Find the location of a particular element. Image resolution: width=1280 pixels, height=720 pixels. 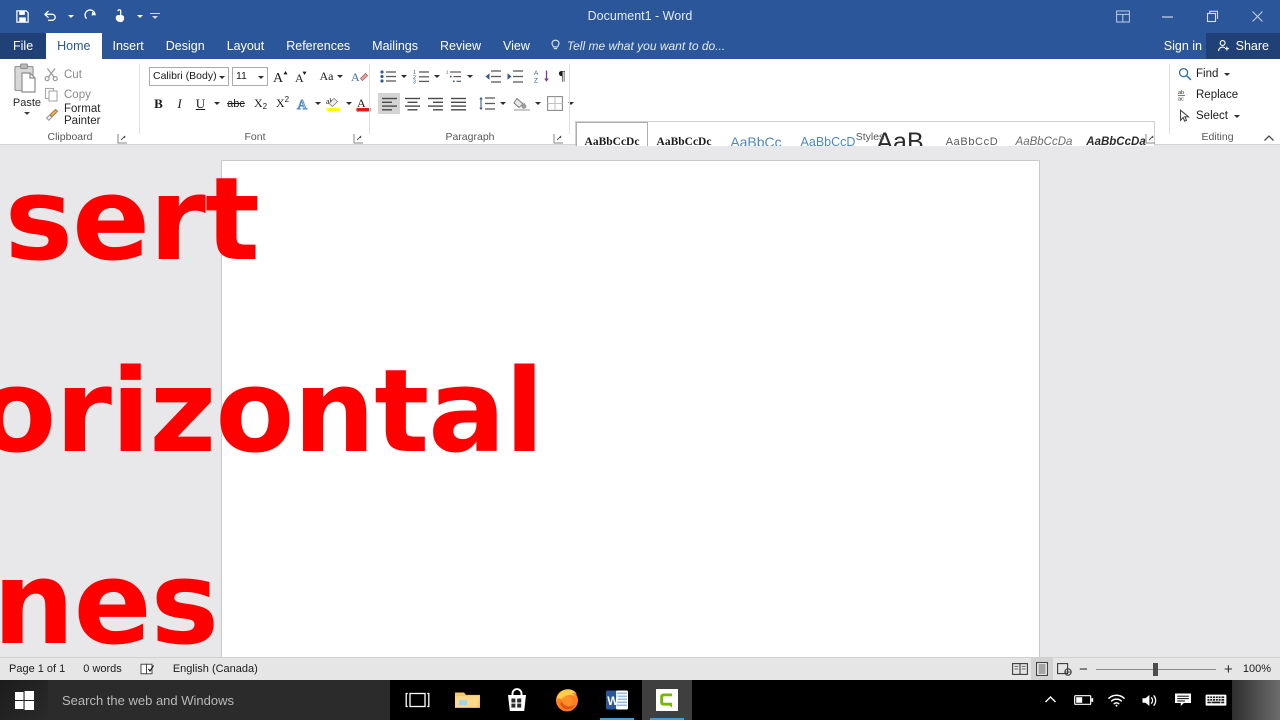

numbering-icon: 123 is located at coordinates (421, 76).